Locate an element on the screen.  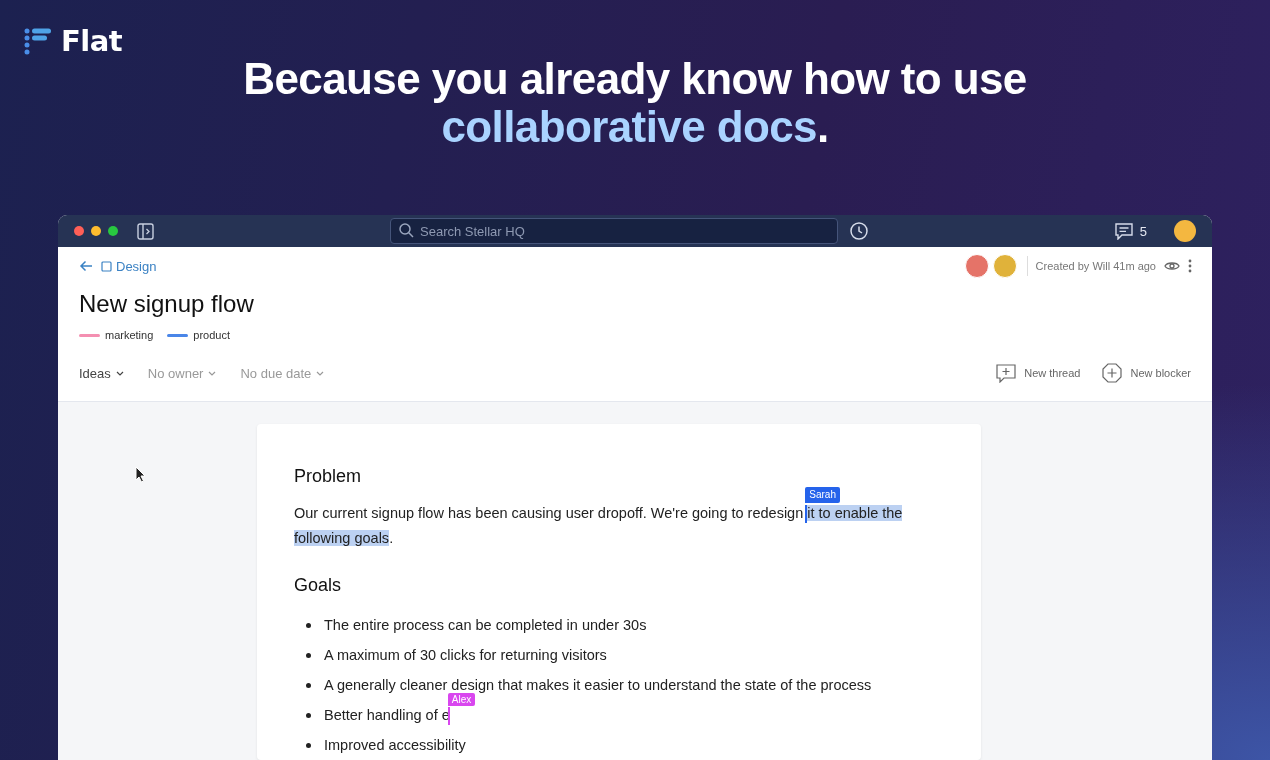
paragraph-text: Our current signup flow has been causing user dropoff. We're going to redesign is located at coordinates (549, 513).